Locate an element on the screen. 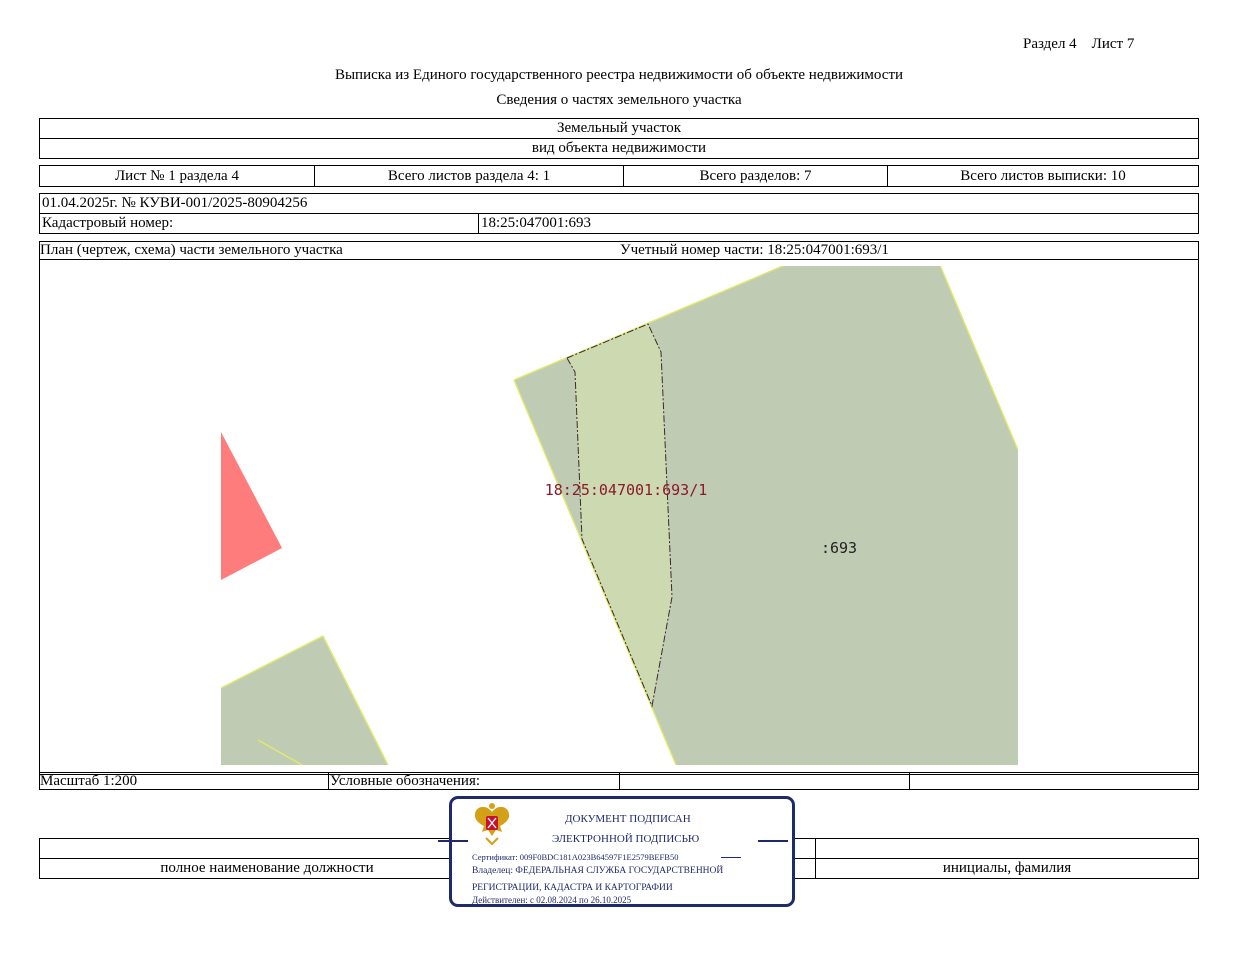 The width and height of the screenshot is (1238, 957). red-zone-area is located at coordinates (251, 506).